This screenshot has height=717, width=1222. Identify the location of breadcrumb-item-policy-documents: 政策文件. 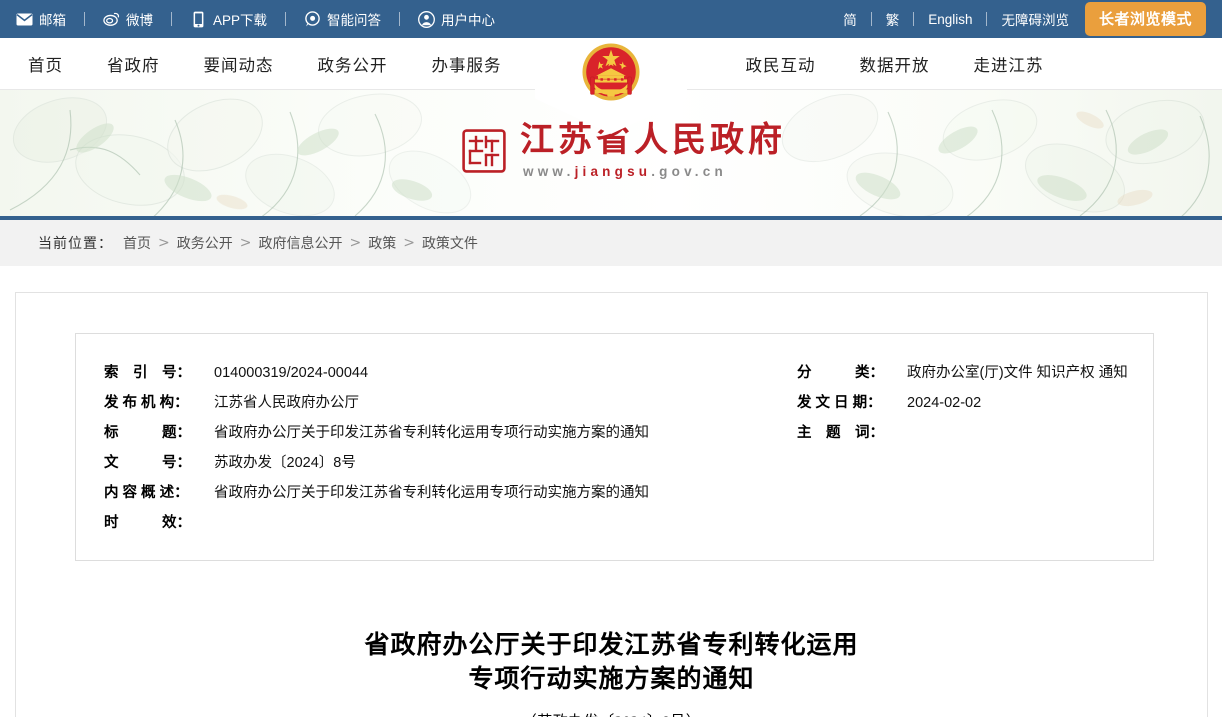
(450, 243).